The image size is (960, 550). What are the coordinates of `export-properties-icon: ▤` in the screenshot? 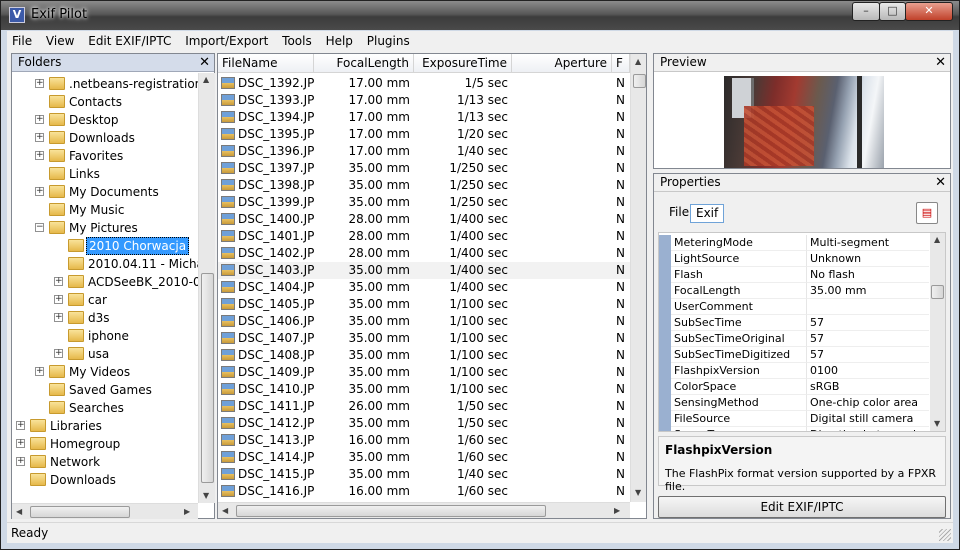 It's located at (927, 213).